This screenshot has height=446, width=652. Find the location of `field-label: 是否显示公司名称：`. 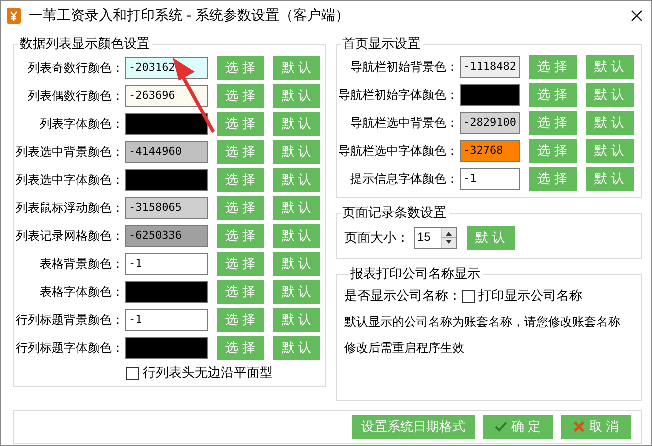

field-label: 是否显示公司名称： is located at coordinates (403, 296).